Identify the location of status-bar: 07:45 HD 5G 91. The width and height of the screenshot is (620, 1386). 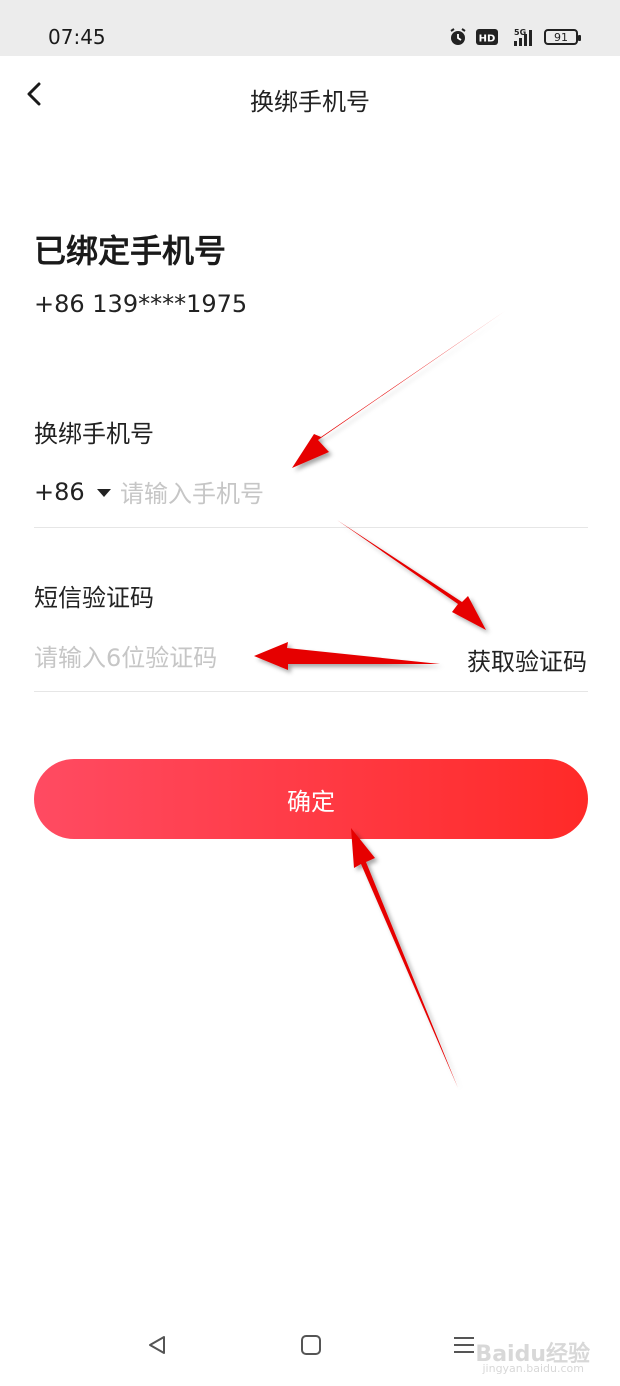
(310, 28).